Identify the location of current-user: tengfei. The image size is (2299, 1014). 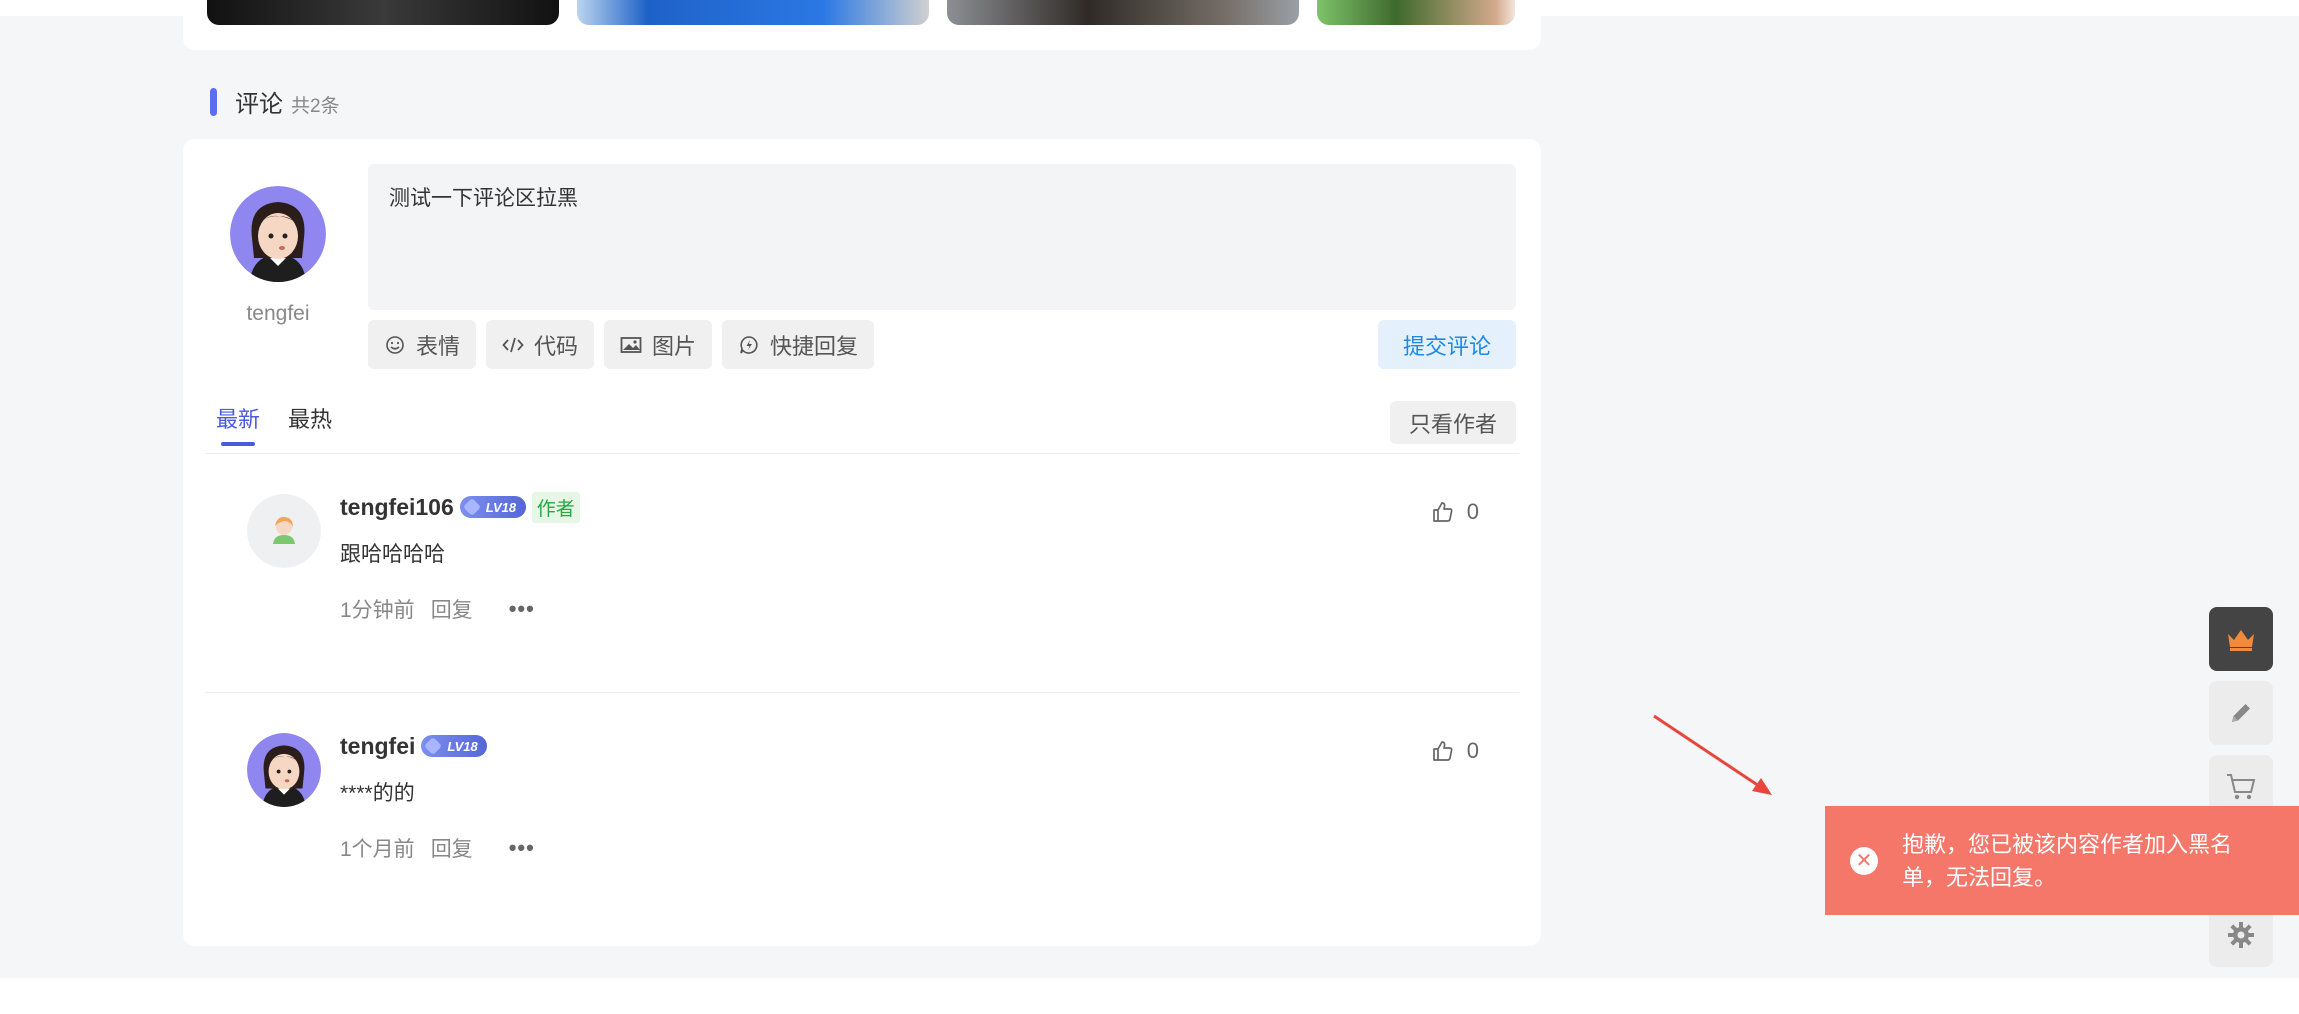
(278, 256).